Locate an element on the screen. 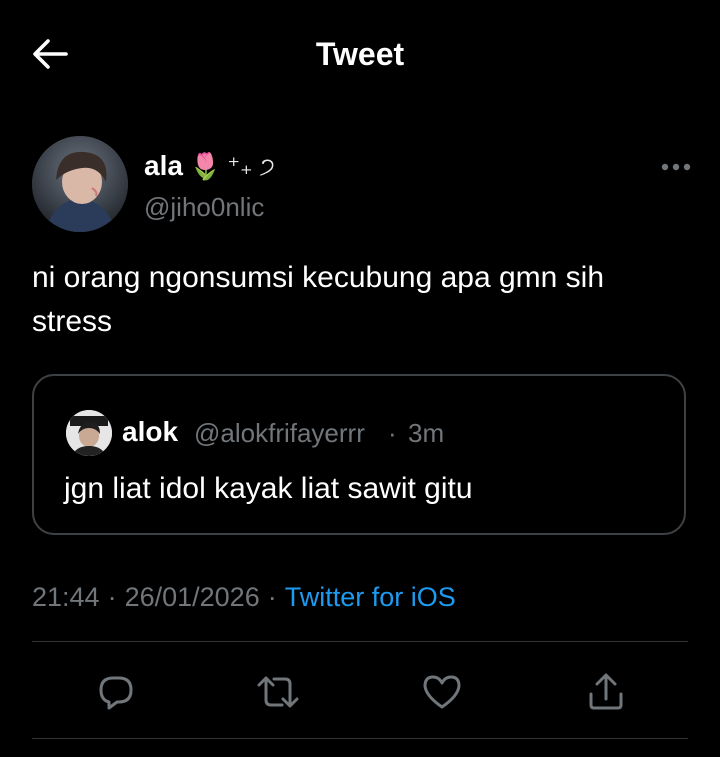 The image size is (720, 757). quoted-text: jgn liat idol kayak liat sawit gitu is located at coordinates (268, 488).